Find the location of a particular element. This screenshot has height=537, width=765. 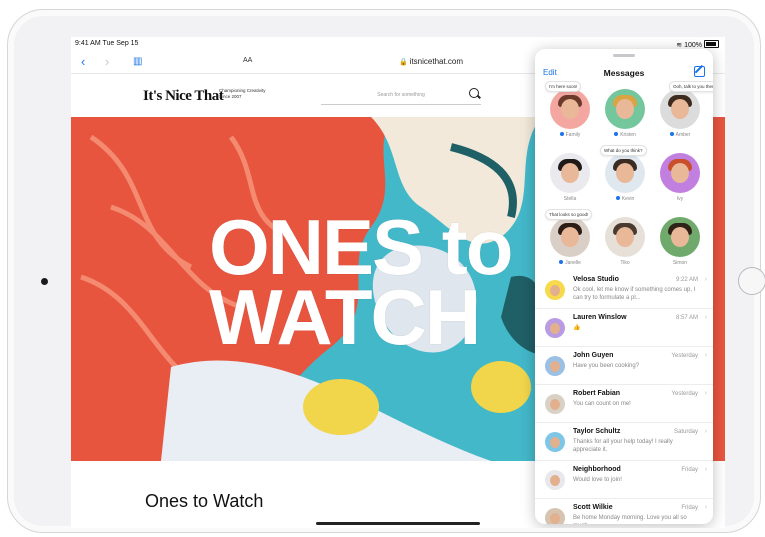

lock-icon: 🔒 is located at coordinates (403, 62).